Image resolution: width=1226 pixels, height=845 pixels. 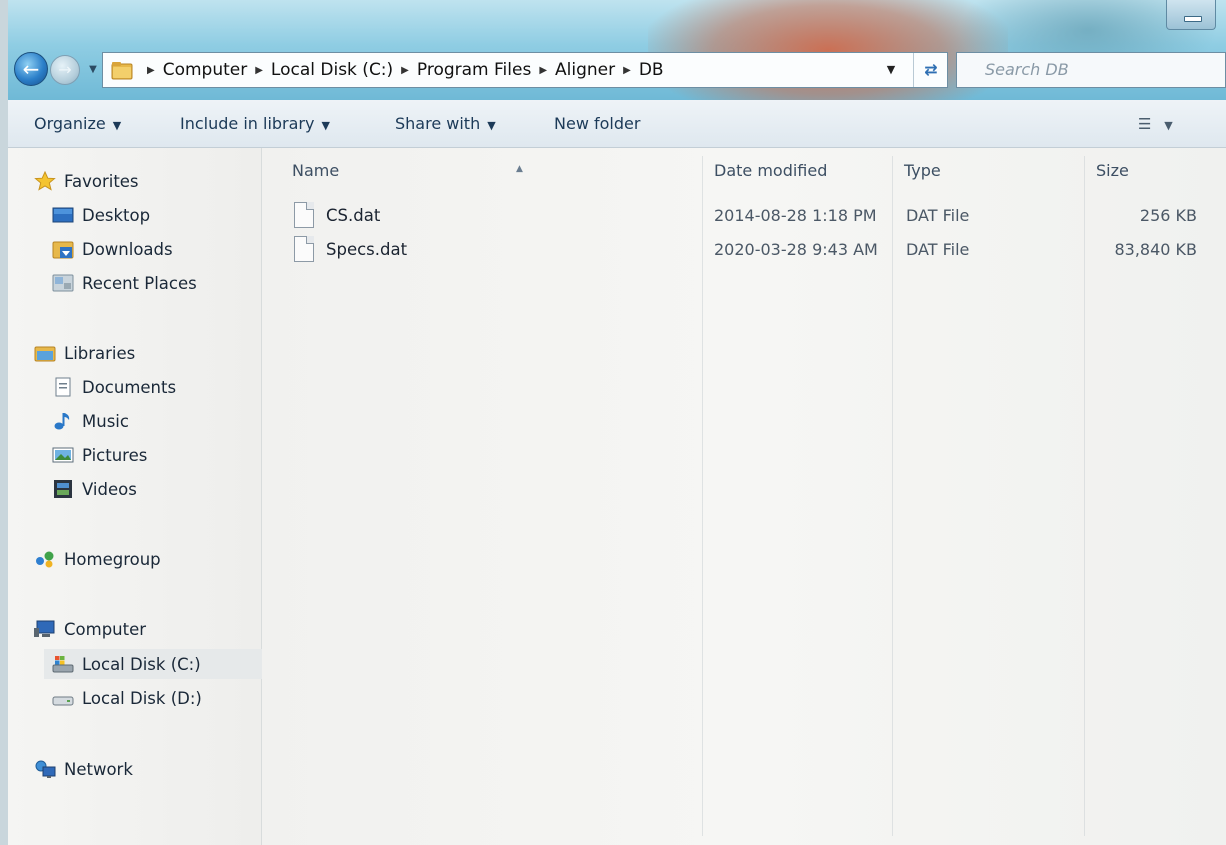 I want to click on nav-libraries: Libraries, so click(x=84, y=353).